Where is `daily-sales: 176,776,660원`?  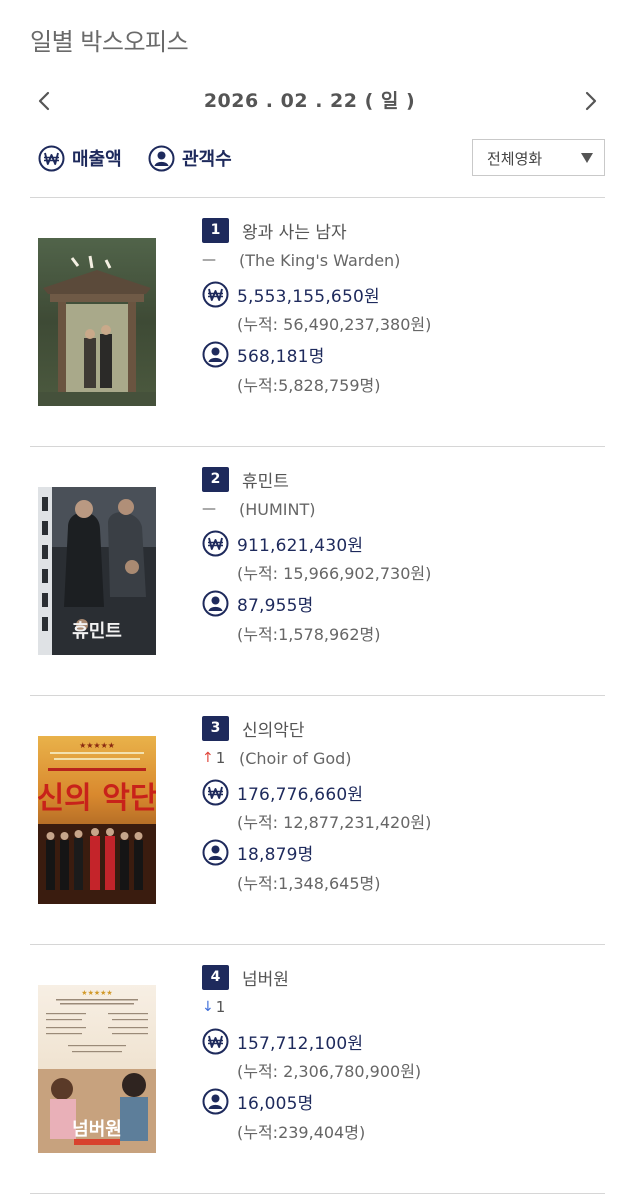 daily-sales: 176,776,660원 is located at coordinates (300, 795).